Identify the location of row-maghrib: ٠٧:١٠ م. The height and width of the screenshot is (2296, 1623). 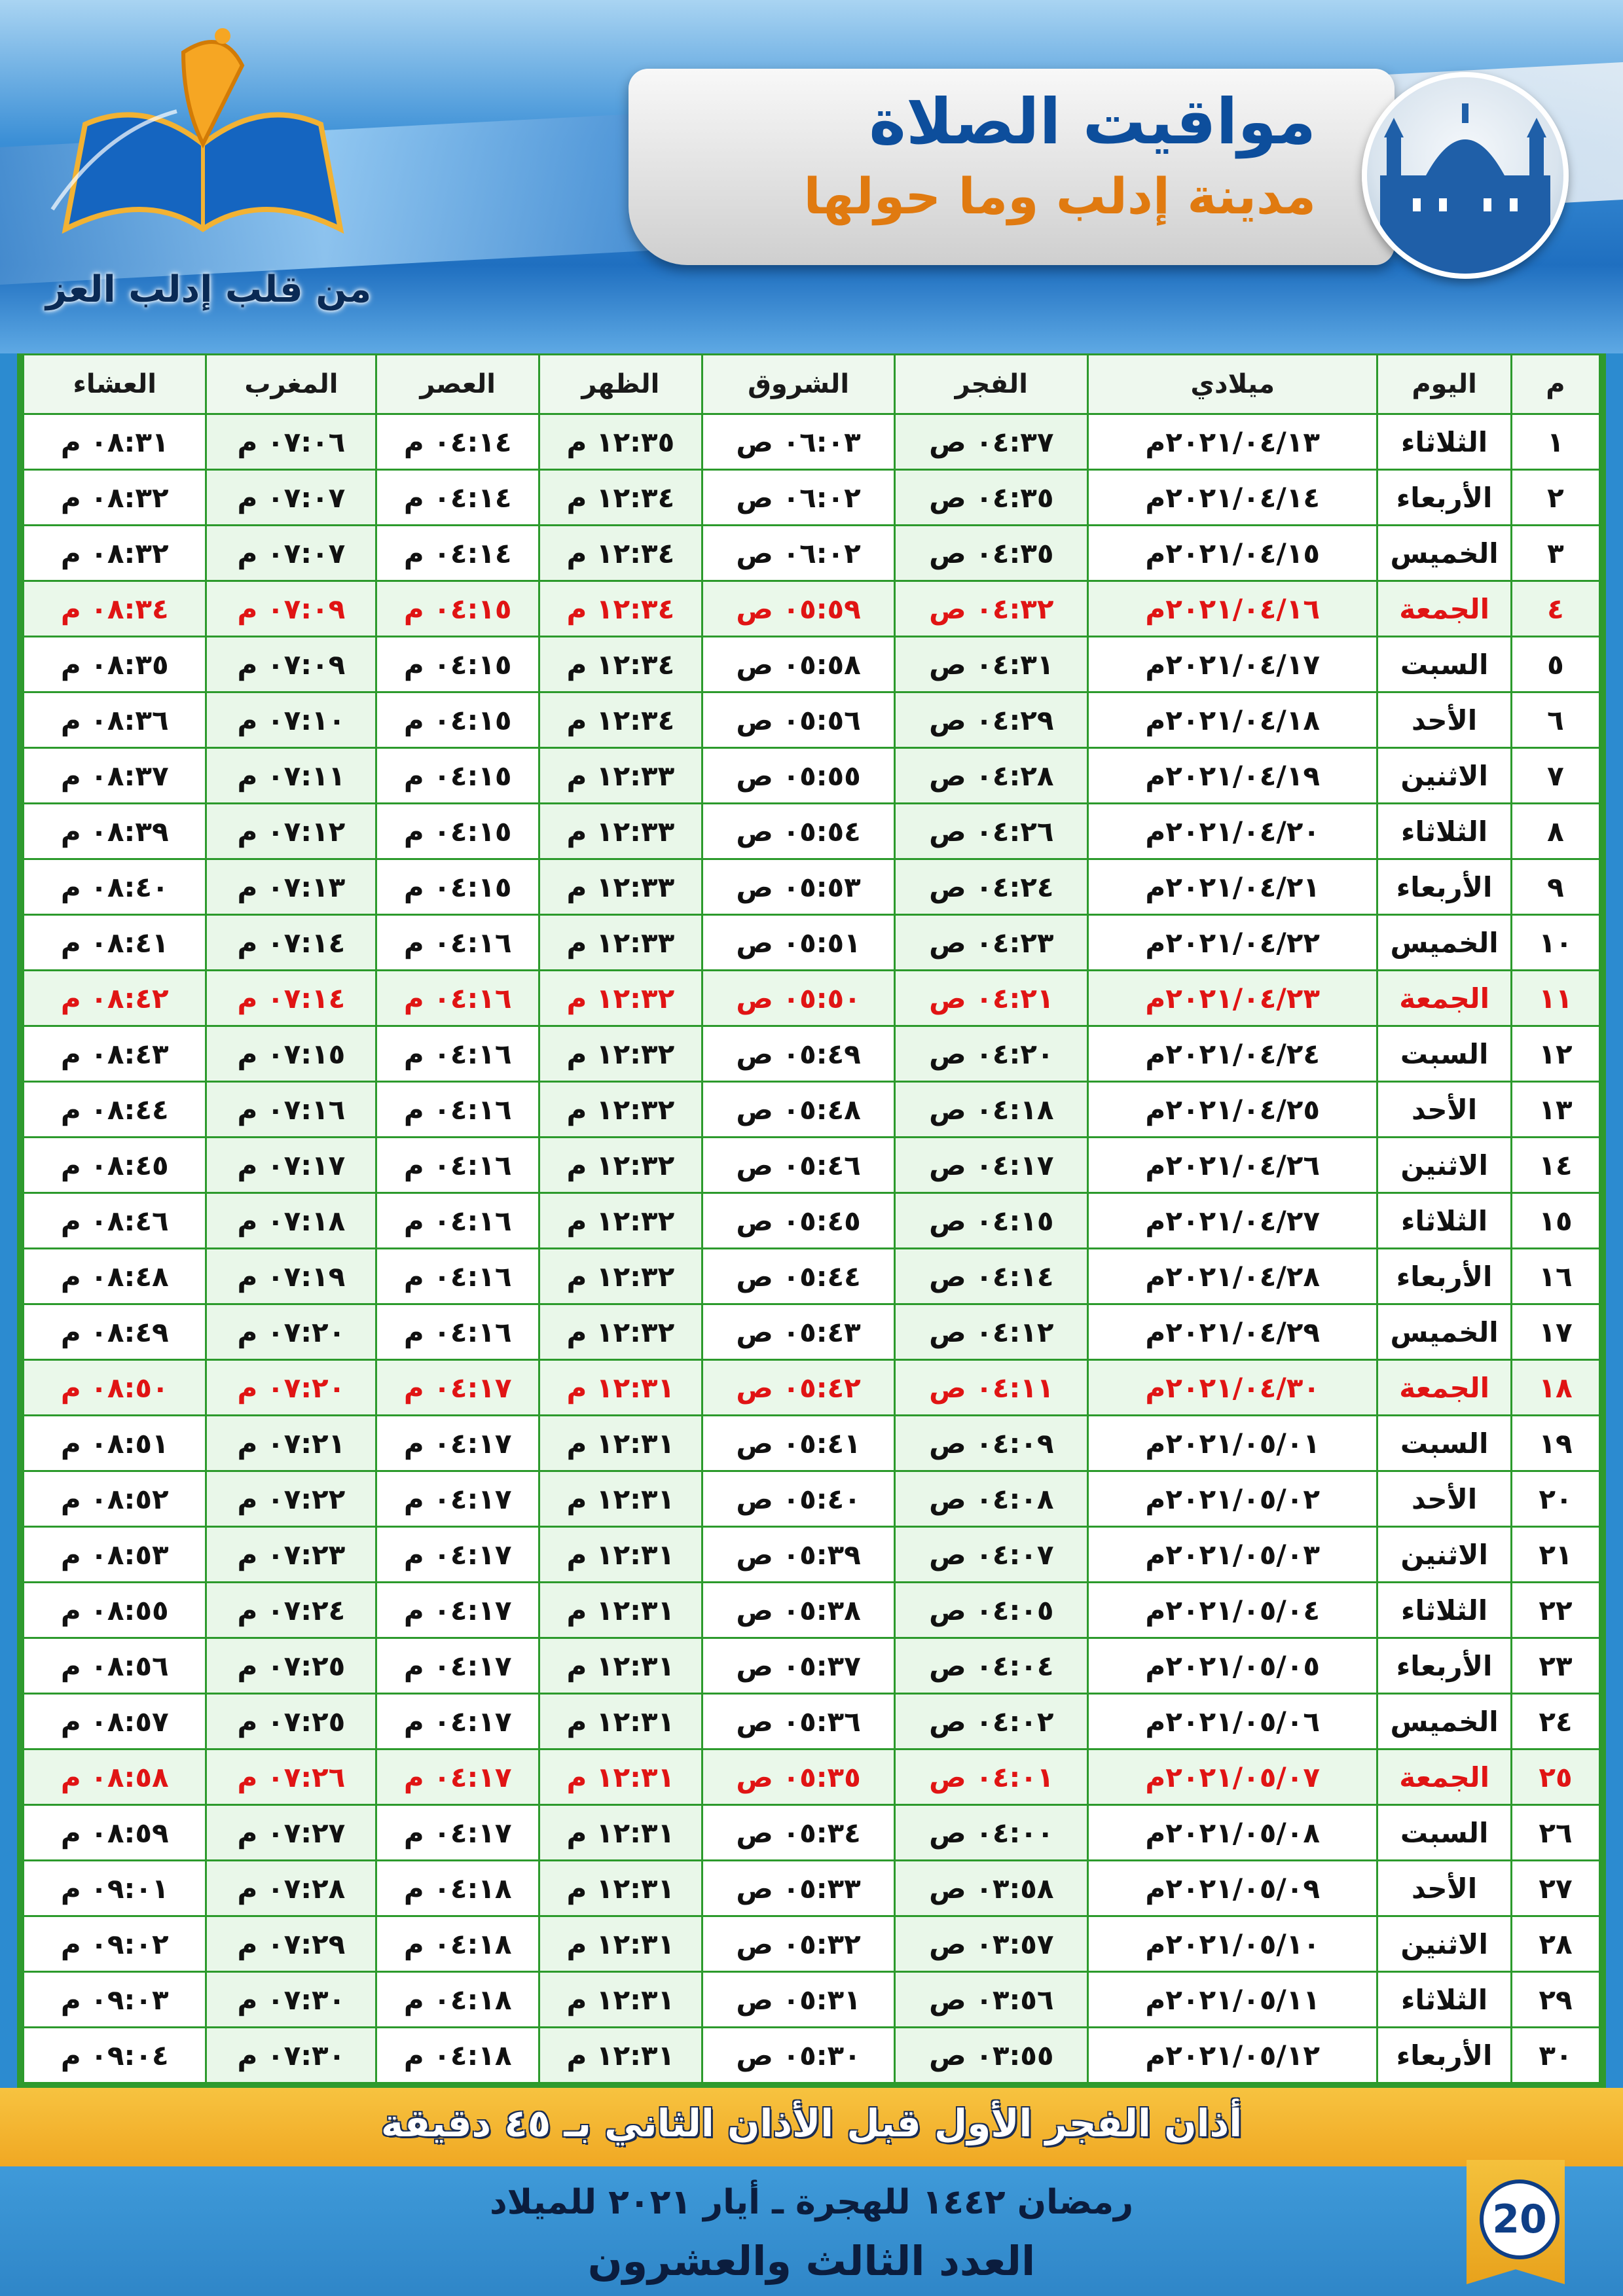
(291, 720).